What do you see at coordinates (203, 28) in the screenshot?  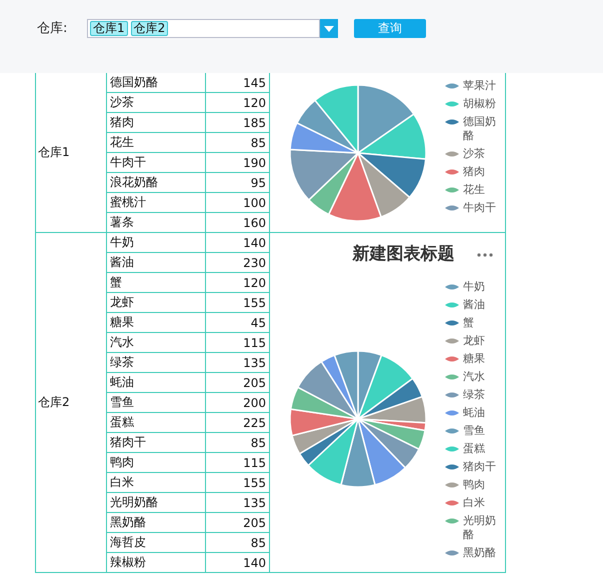 I see `warehouse-select: 仓库1 仓库2` at bounding box center [203, 28].